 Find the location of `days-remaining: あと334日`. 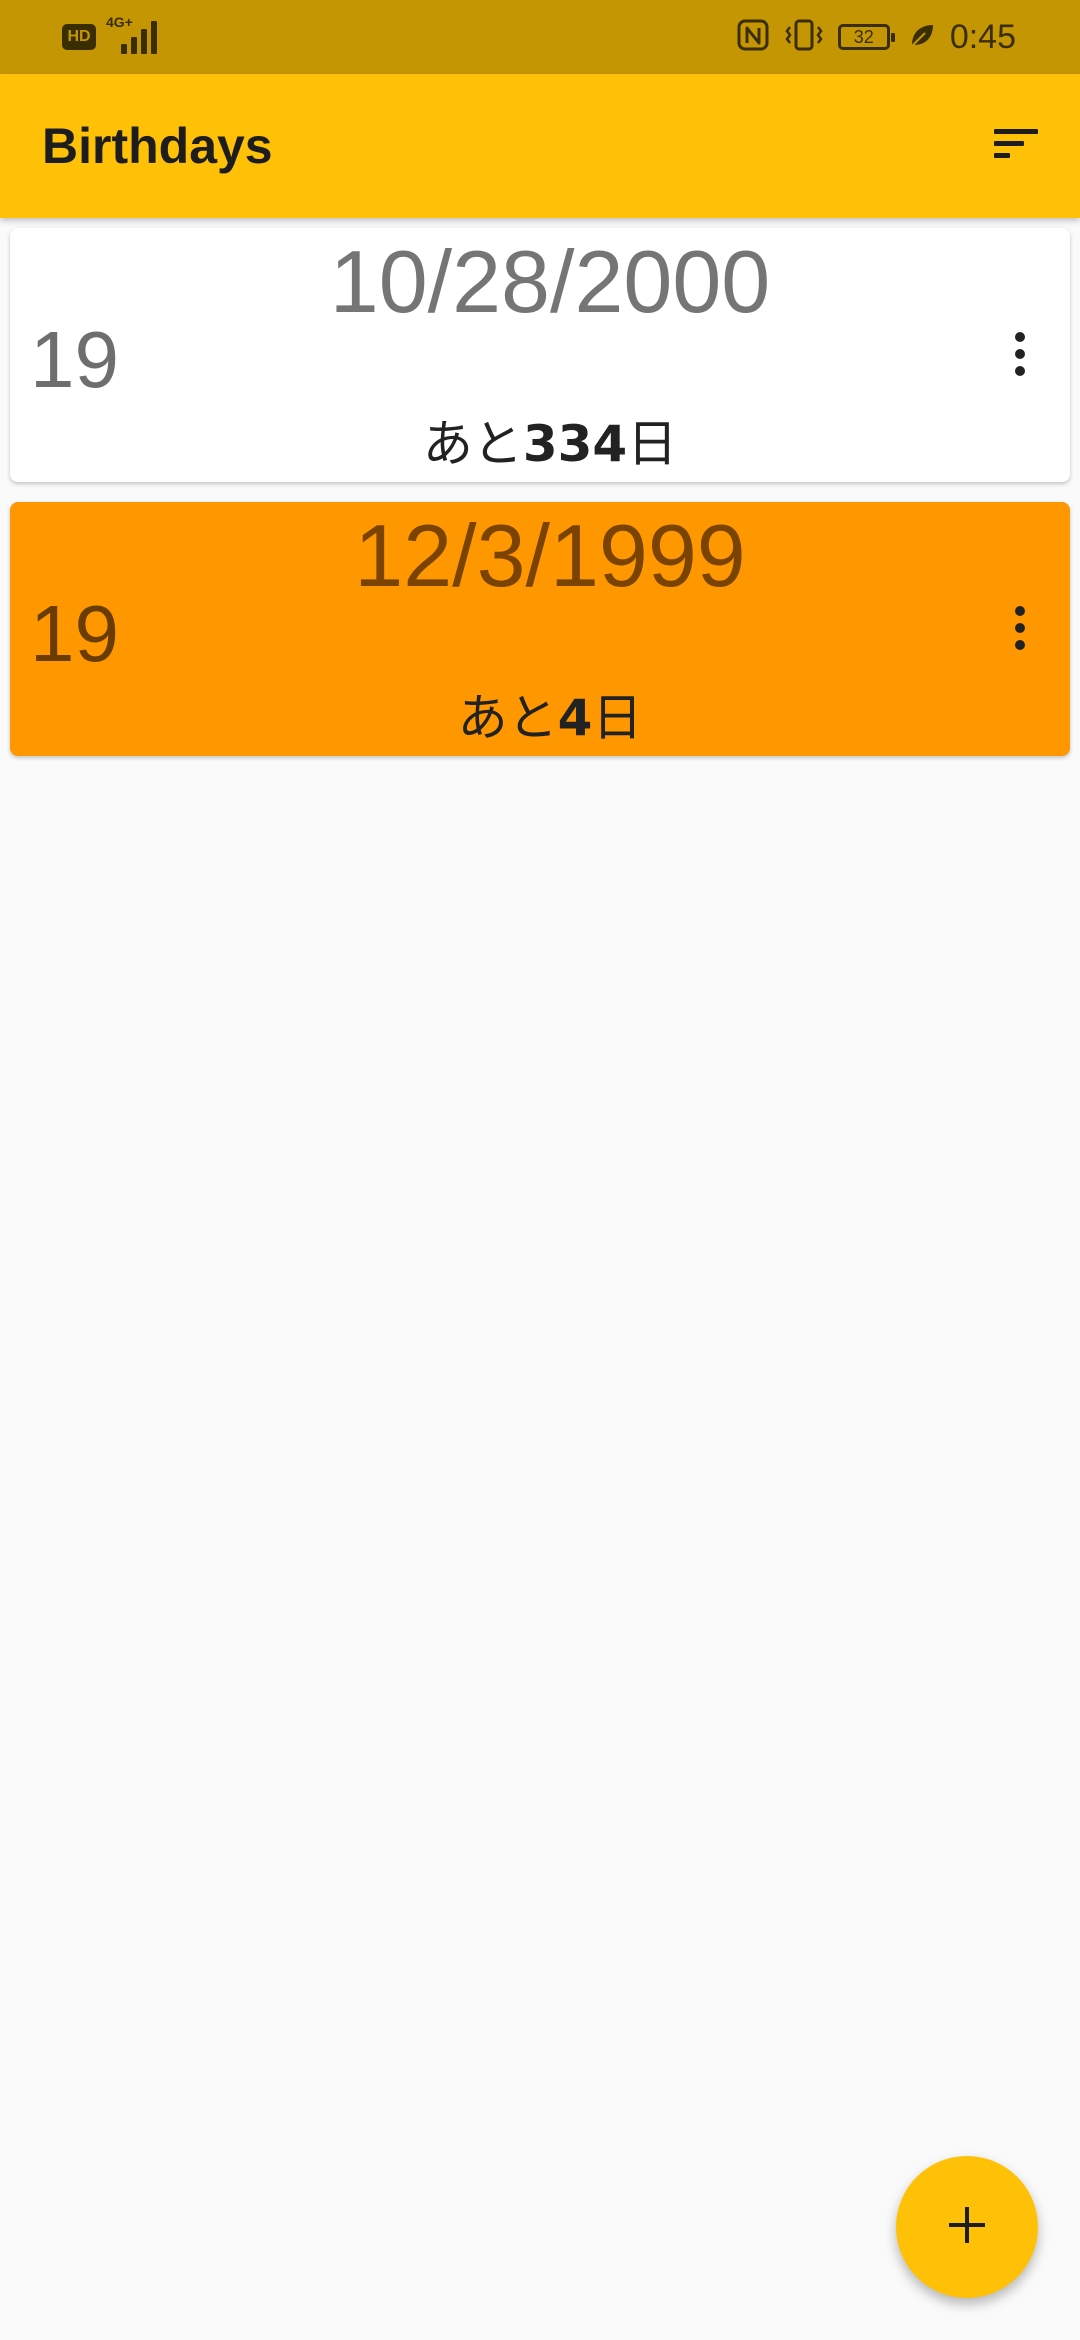

days-remaining: あと334日 is located at coordinates (540, 444).